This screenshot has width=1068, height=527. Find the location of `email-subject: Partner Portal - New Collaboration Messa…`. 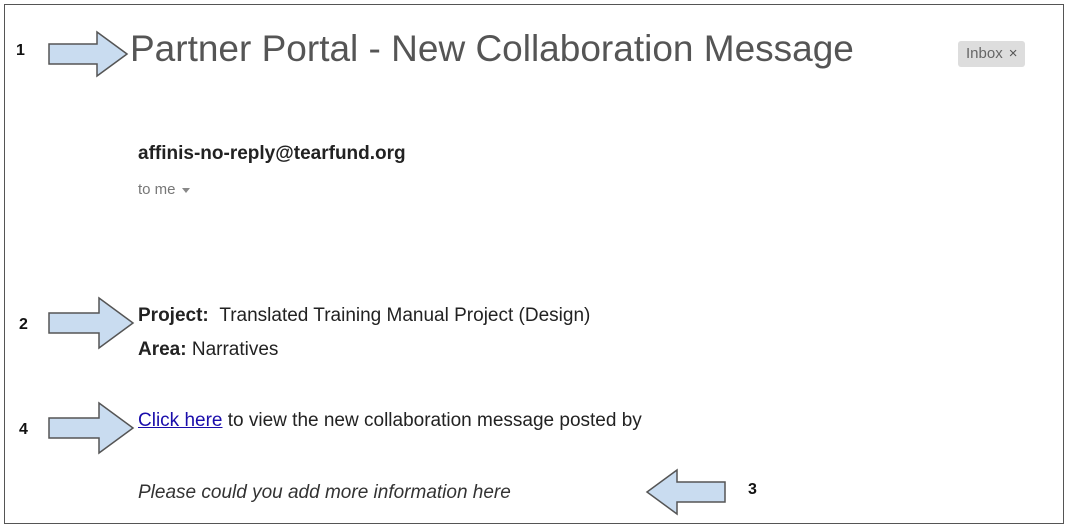

email-subject: Partner Portal - New Collaboration Messa… is located at coordinates (492, 48).